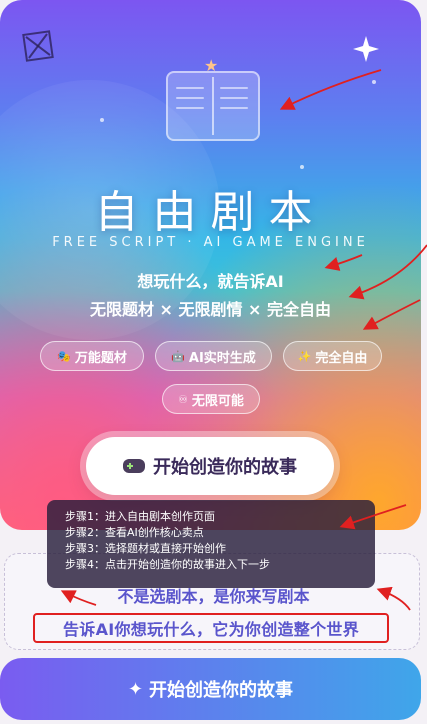  I want to click on chip-full-freedom: ✨ 完全自由, so click(332, 356).